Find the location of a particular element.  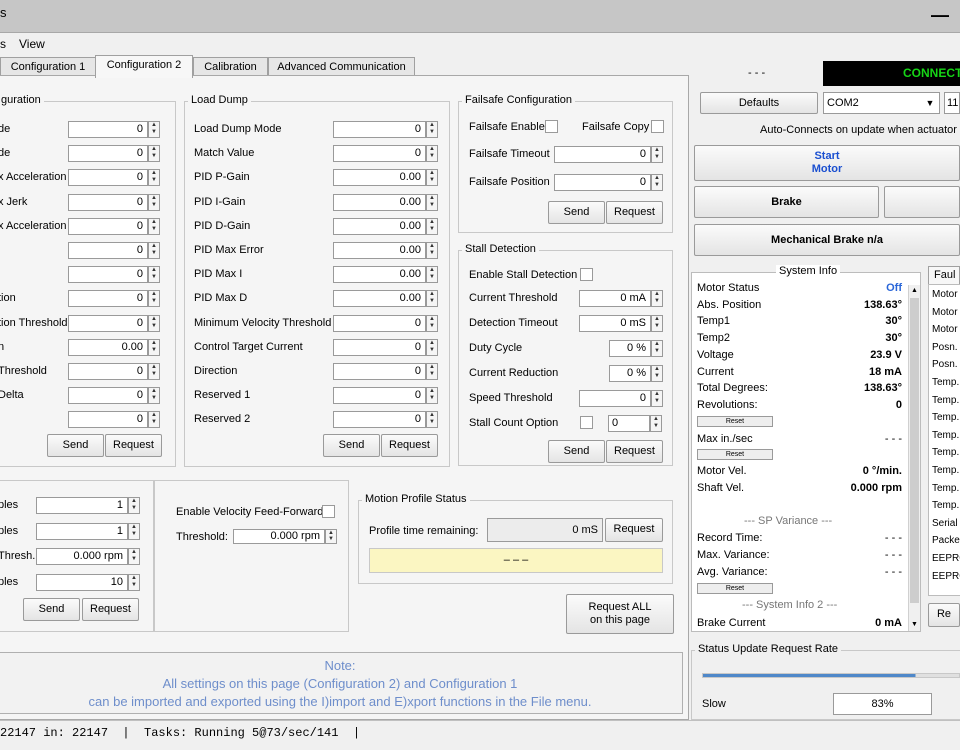

samples-row-input: 0.000 rpm is located at coordinates (82, 556).